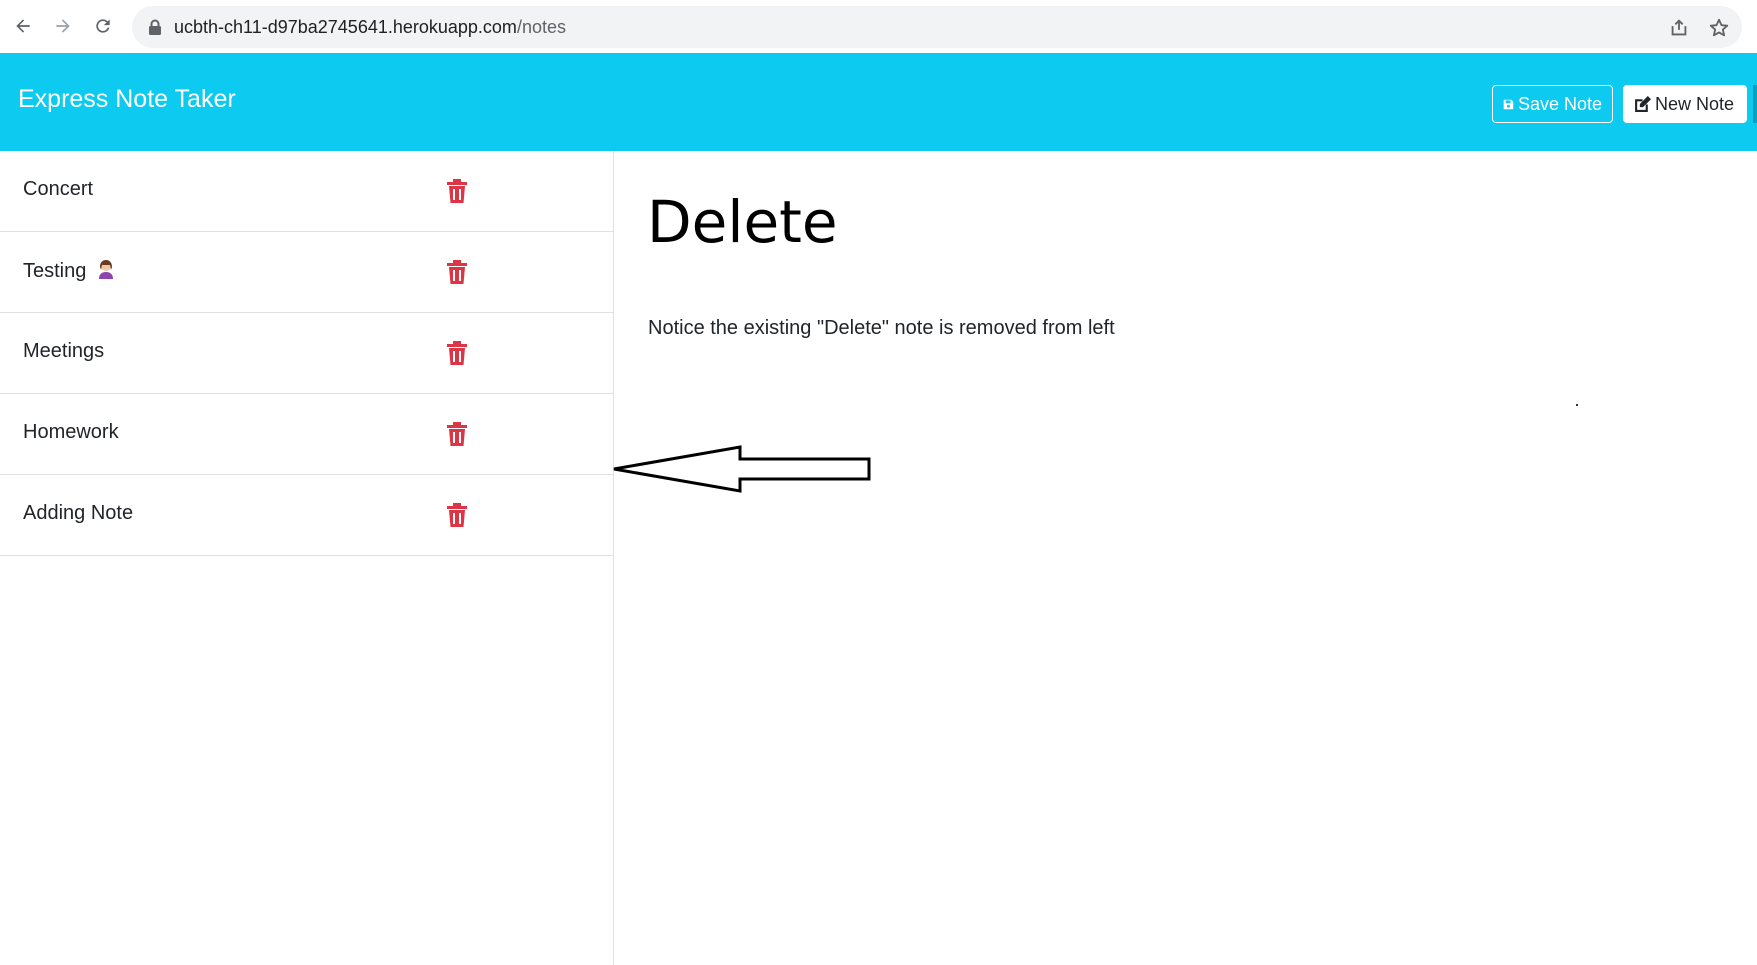 Image resolution: width=1757 pixels, height=965 pixels. I want to click on app-title: Express Note Taker, so click(127, 99).